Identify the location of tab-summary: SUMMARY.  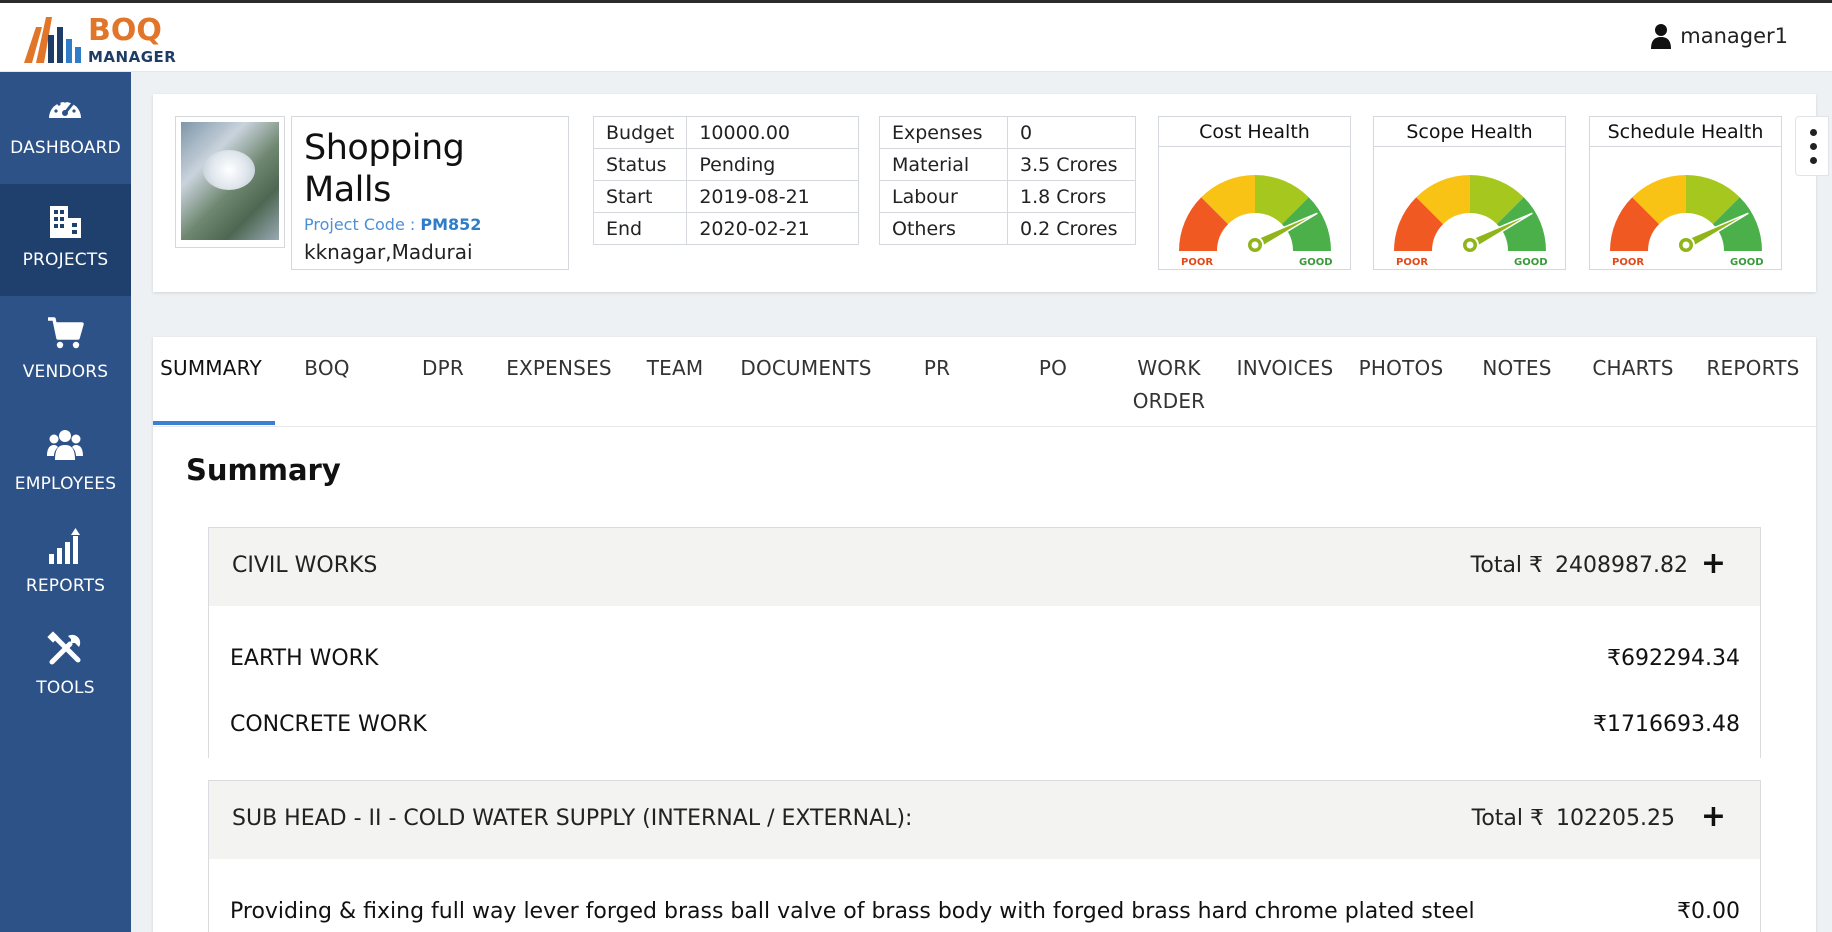
(211, 382).